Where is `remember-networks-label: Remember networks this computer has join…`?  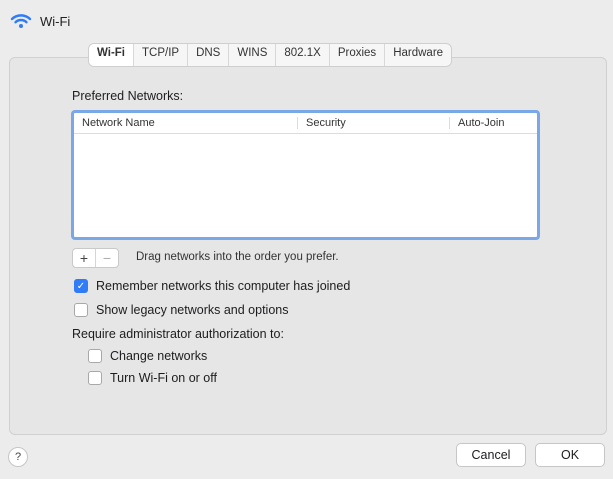
remember-networks-label: Remember networks this computer has join… is located at coordinates (223, 286).